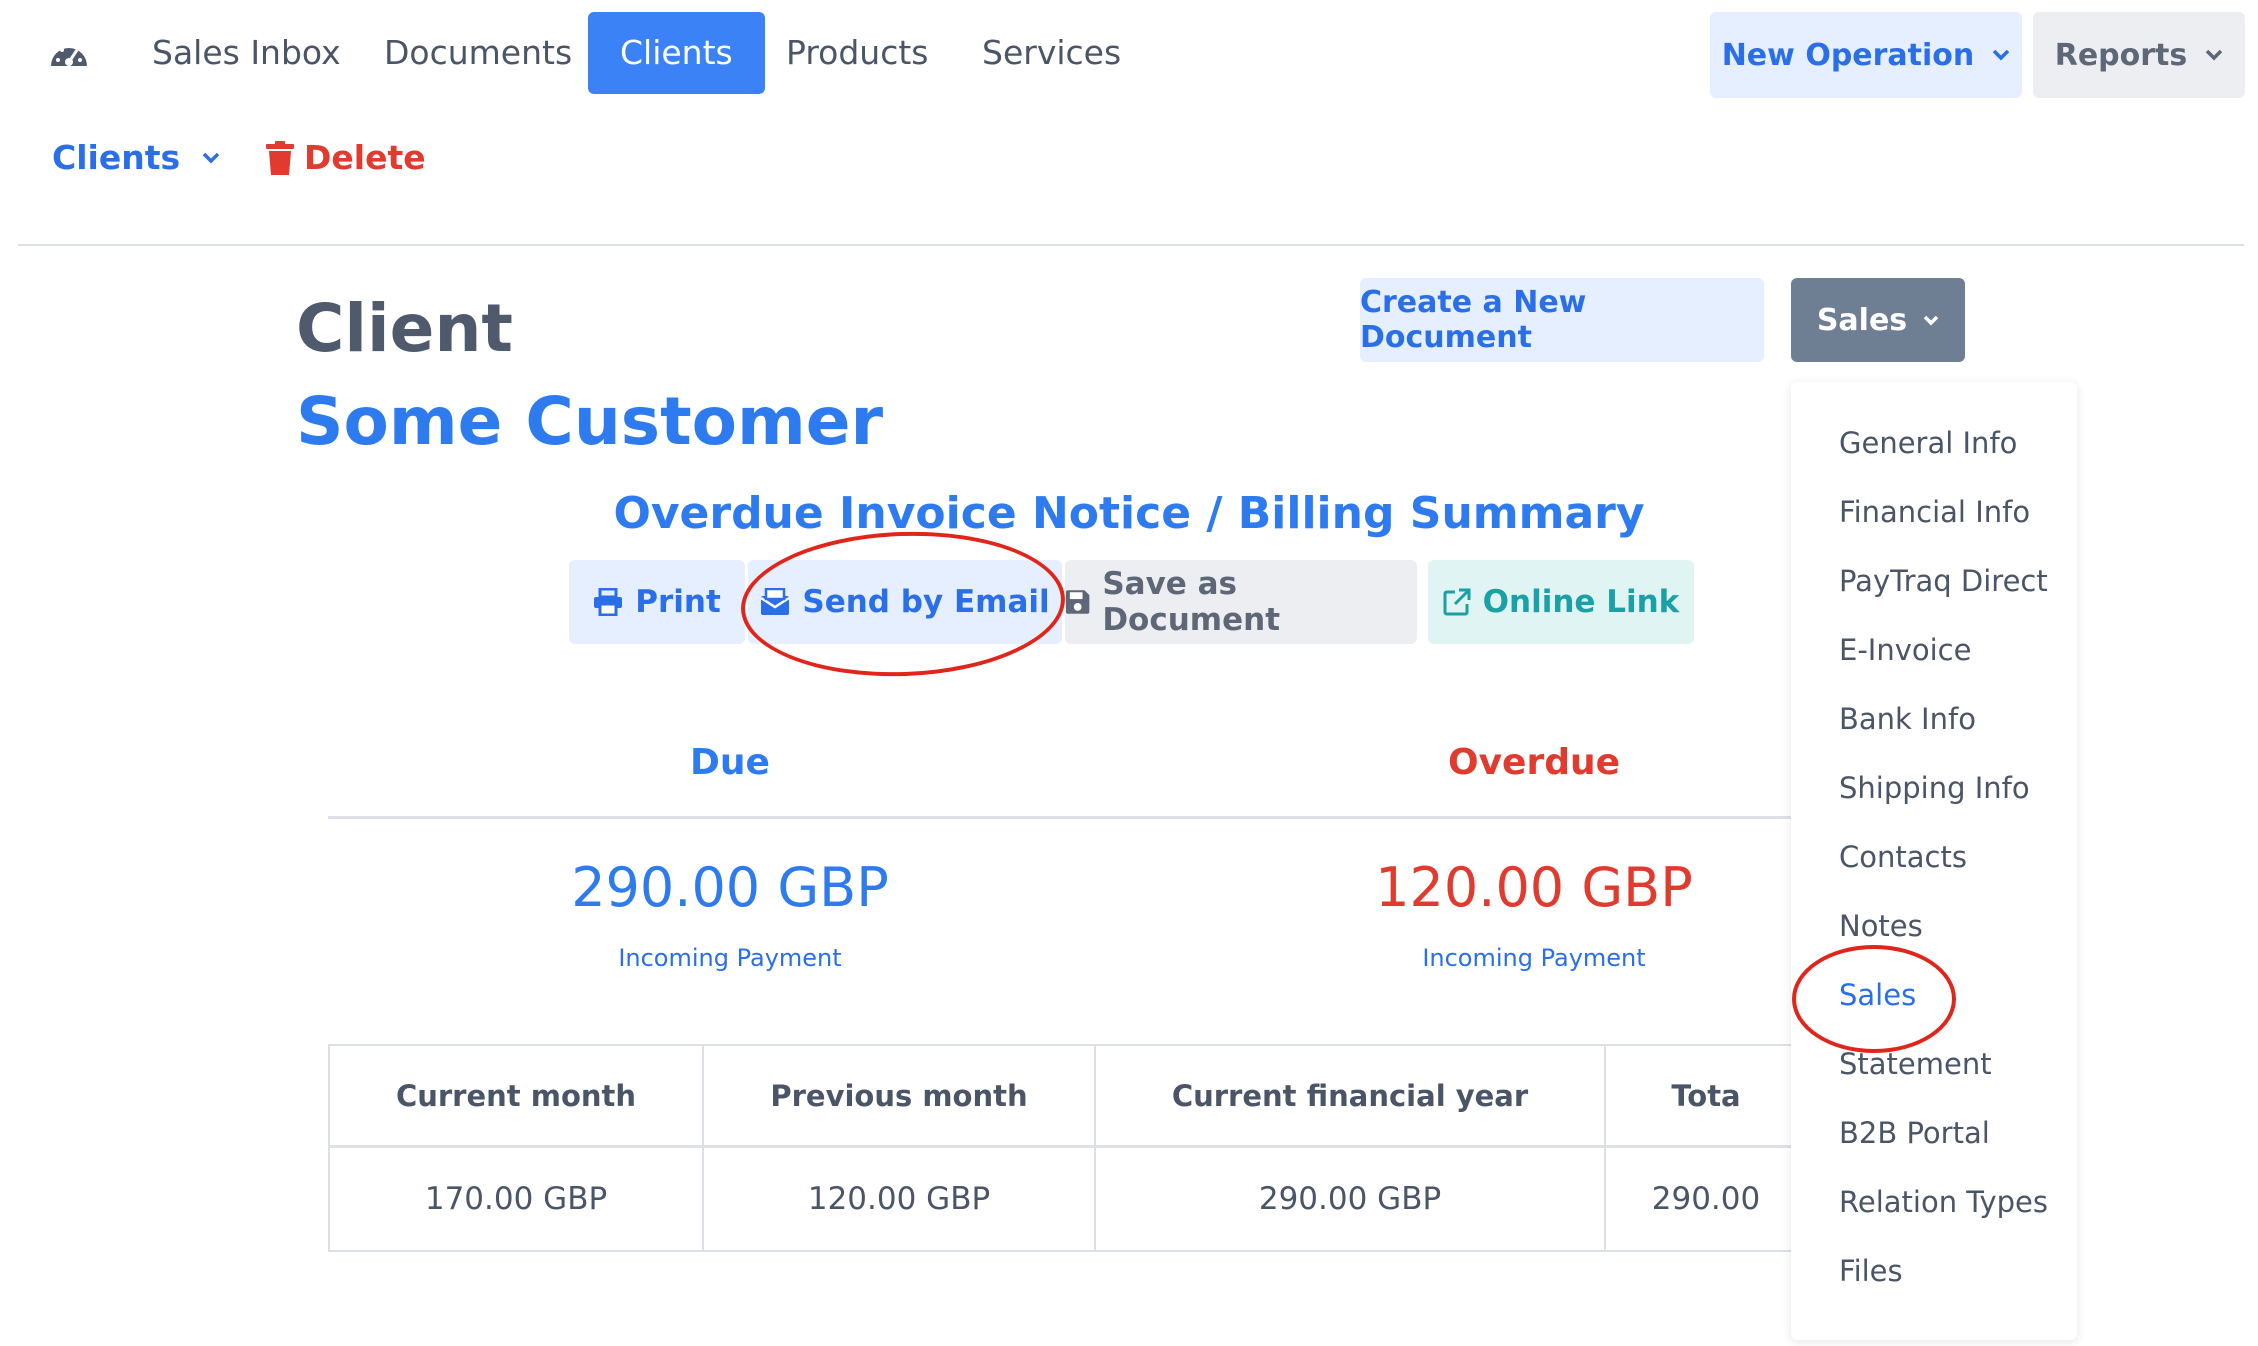  What do you see at coordinates (1077, 602) in the screenshot?
I see `save-icon` at bounding box center [1077, 602].